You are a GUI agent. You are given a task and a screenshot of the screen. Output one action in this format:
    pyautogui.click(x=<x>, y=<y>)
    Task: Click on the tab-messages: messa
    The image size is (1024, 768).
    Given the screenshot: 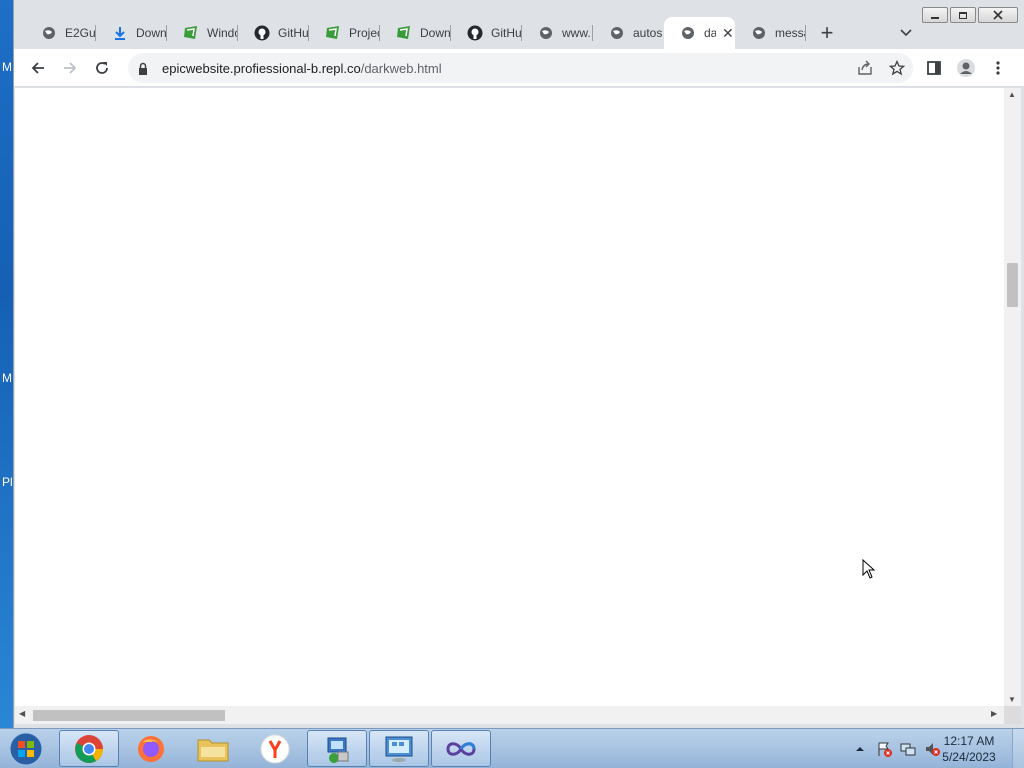 What is the action you would take?
    pyautogui.click(x=770, y=33)
    